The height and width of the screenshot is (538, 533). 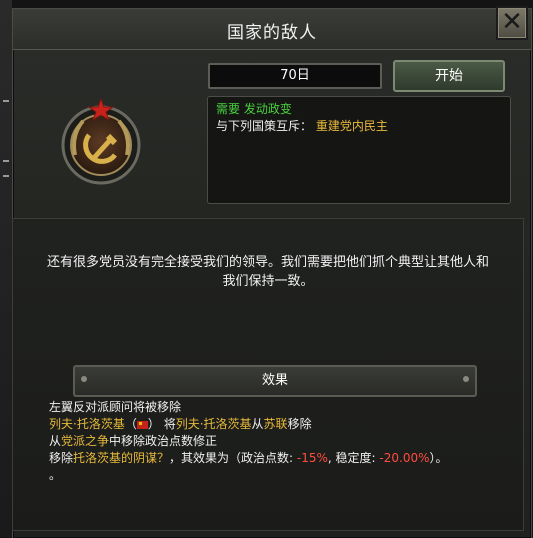 I want to click on political-power-modifier: -15%, so click(x=312, y=458).